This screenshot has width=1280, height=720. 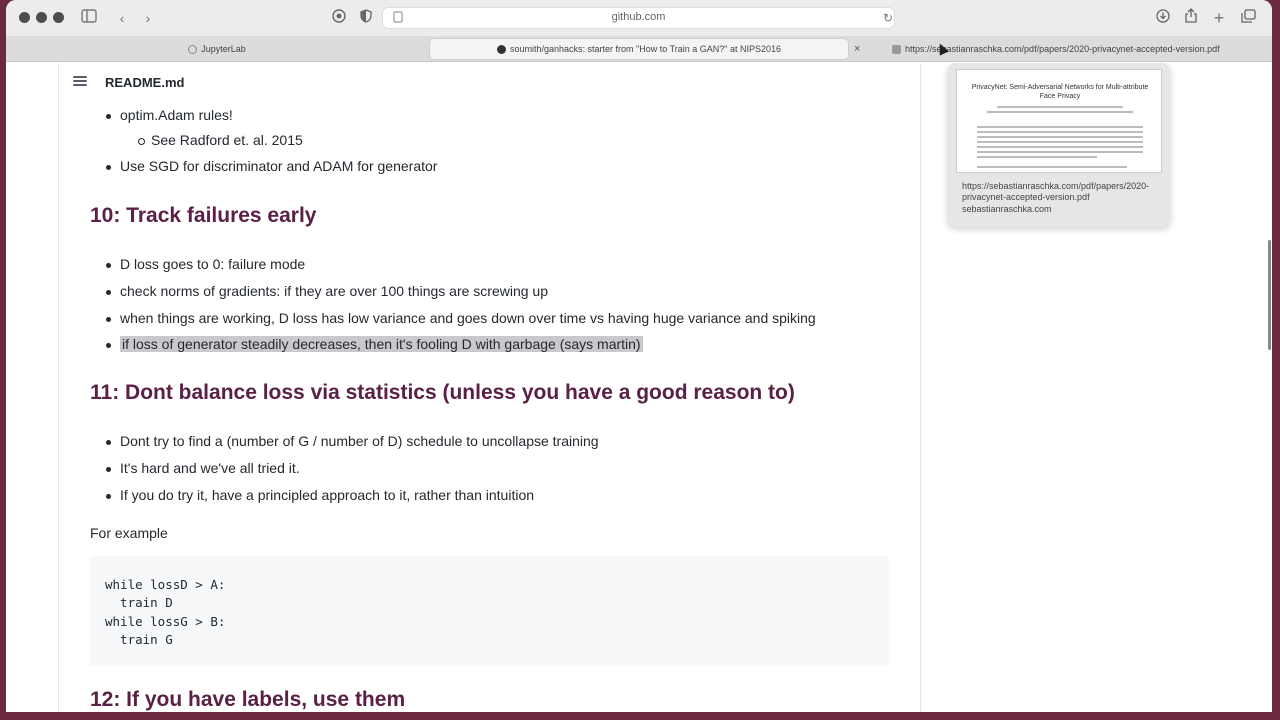 What do you see at coordinates (1219, 18) in the screenshot?
I see `new-tab-icon: +` at bounding box center [1219, 18].